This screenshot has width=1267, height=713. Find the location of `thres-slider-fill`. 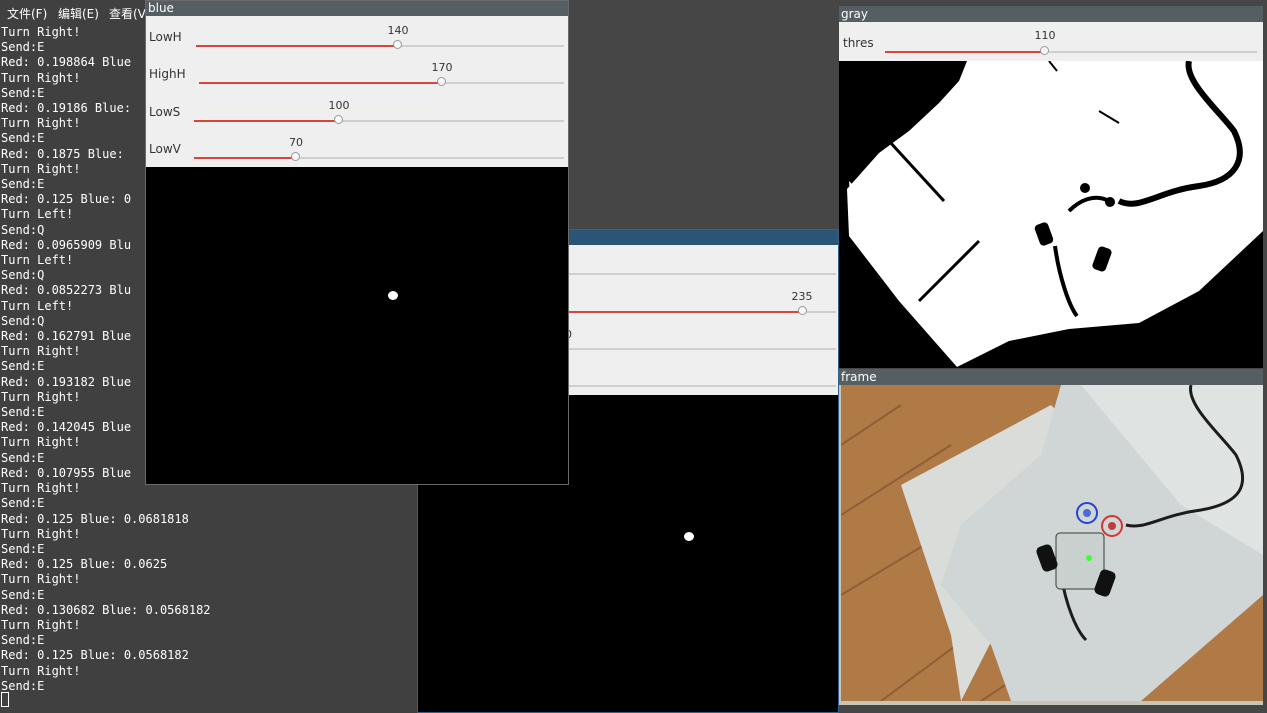

thres-slider-fill is located at coordinates (965, 52).